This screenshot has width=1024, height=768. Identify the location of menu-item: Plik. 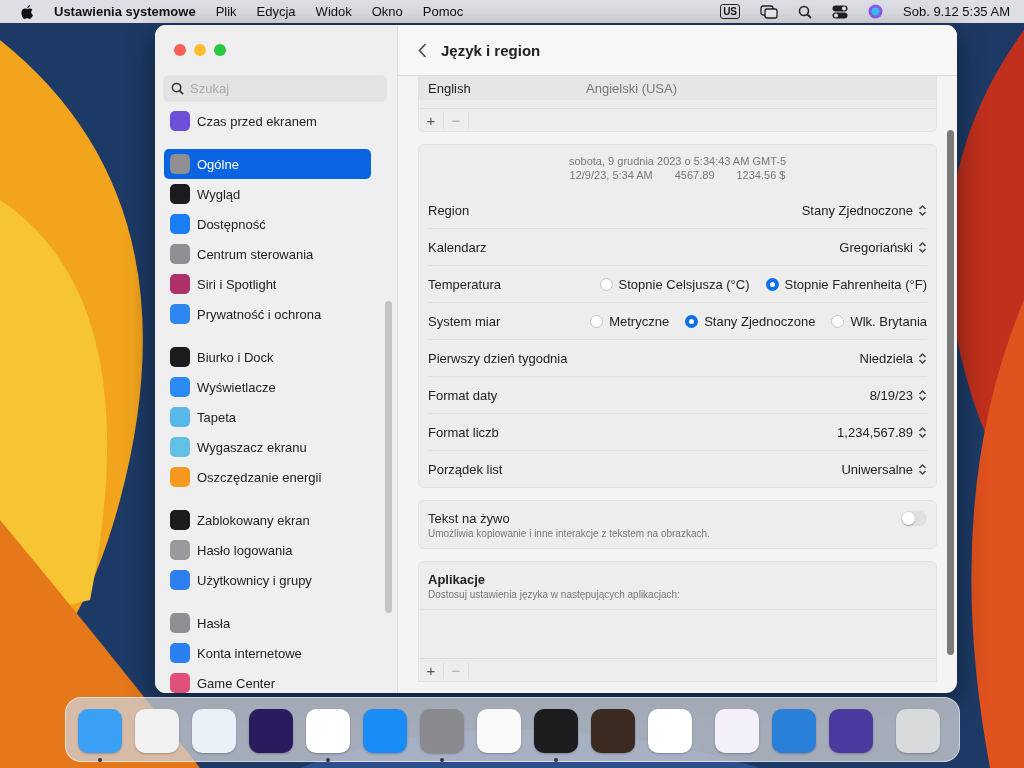
(226, 11).